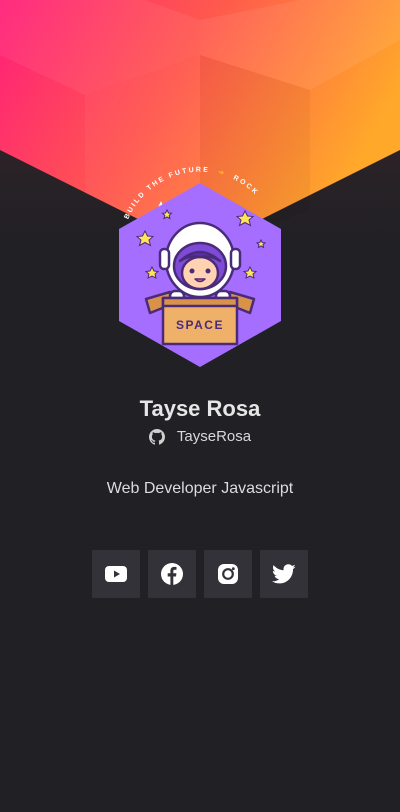 The height and width of the screenshot is (812, 400). I want to click on github-username: TayseRosa, so click(214, 436).